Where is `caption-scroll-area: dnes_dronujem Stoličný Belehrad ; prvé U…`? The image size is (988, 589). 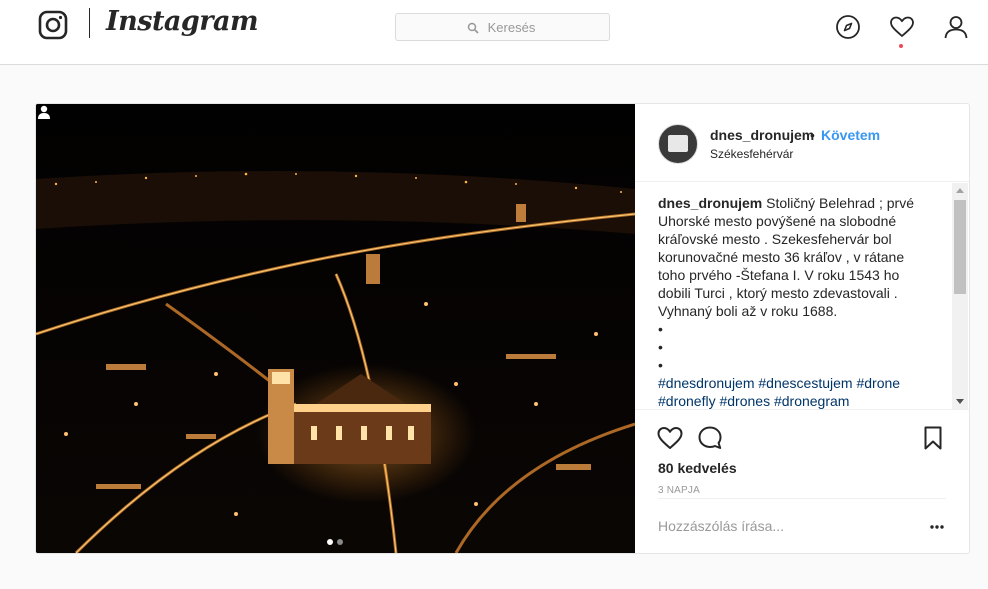
caption-scroll-area: dnes_dronujem Stoličný Belehrad ; prvé U… is located at coordinates (802, 296).